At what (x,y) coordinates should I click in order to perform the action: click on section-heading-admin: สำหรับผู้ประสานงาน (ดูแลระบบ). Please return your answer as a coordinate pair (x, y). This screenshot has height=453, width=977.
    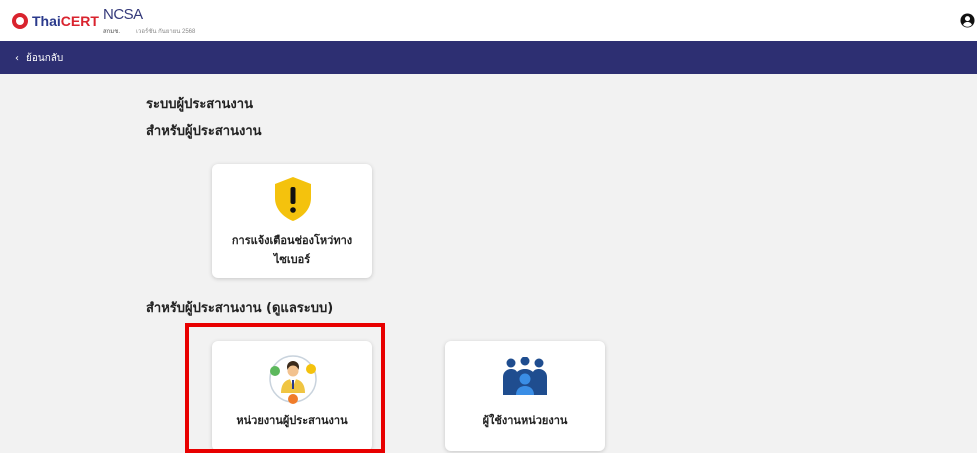
    Looking at the image, I should click on (240, 308).